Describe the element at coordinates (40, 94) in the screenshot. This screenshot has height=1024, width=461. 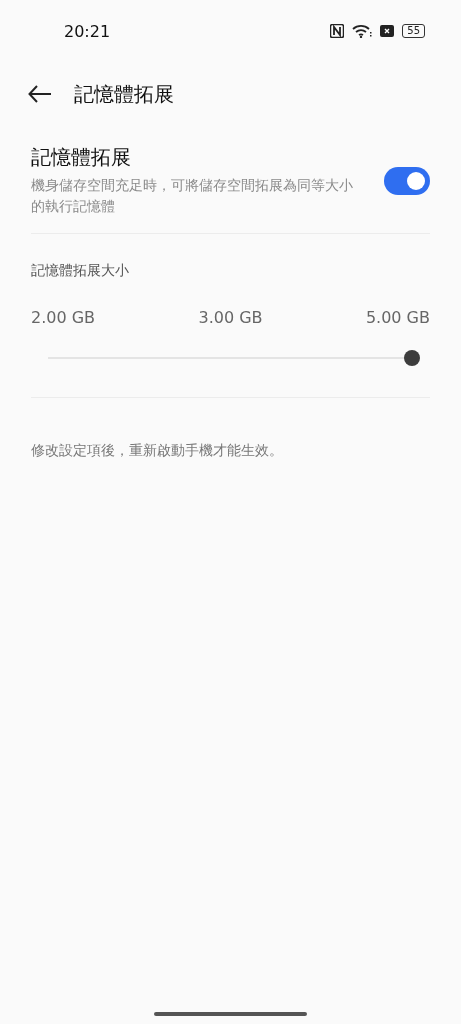
I see `back-button` at that location.